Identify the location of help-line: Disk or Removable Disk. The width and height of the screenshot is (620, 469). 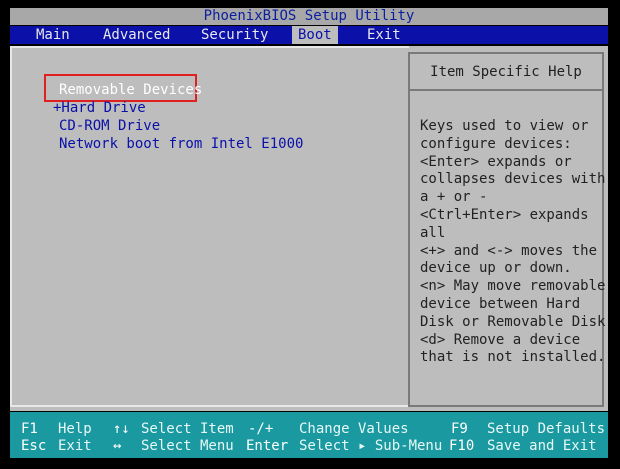
(513, 321).